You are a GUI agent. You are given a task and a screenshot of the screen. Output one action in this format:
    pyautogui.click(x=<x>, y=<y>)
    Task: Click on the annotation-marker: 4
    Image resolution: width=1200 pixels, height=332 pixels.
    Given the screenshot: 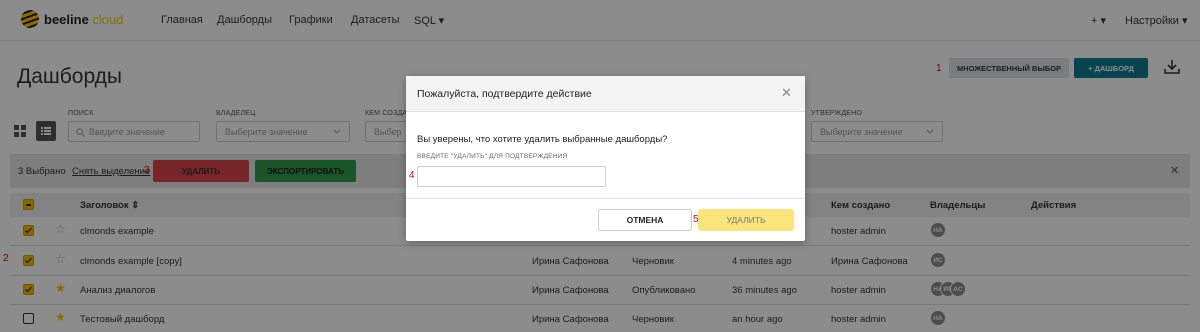 What is the action you would take?
    pyautogui.click(x=412, y=175)
    